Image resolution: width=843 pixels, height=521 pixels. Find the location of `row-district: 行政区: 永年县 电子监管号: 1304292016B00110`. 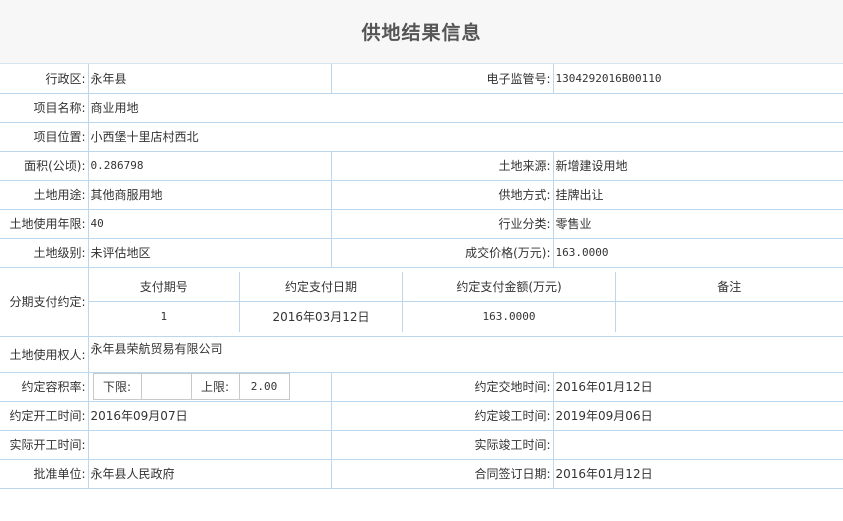

row-district: 行政区: 永年县 电子监管号: 1304292016B00110 is located at coordinates (421, 79).